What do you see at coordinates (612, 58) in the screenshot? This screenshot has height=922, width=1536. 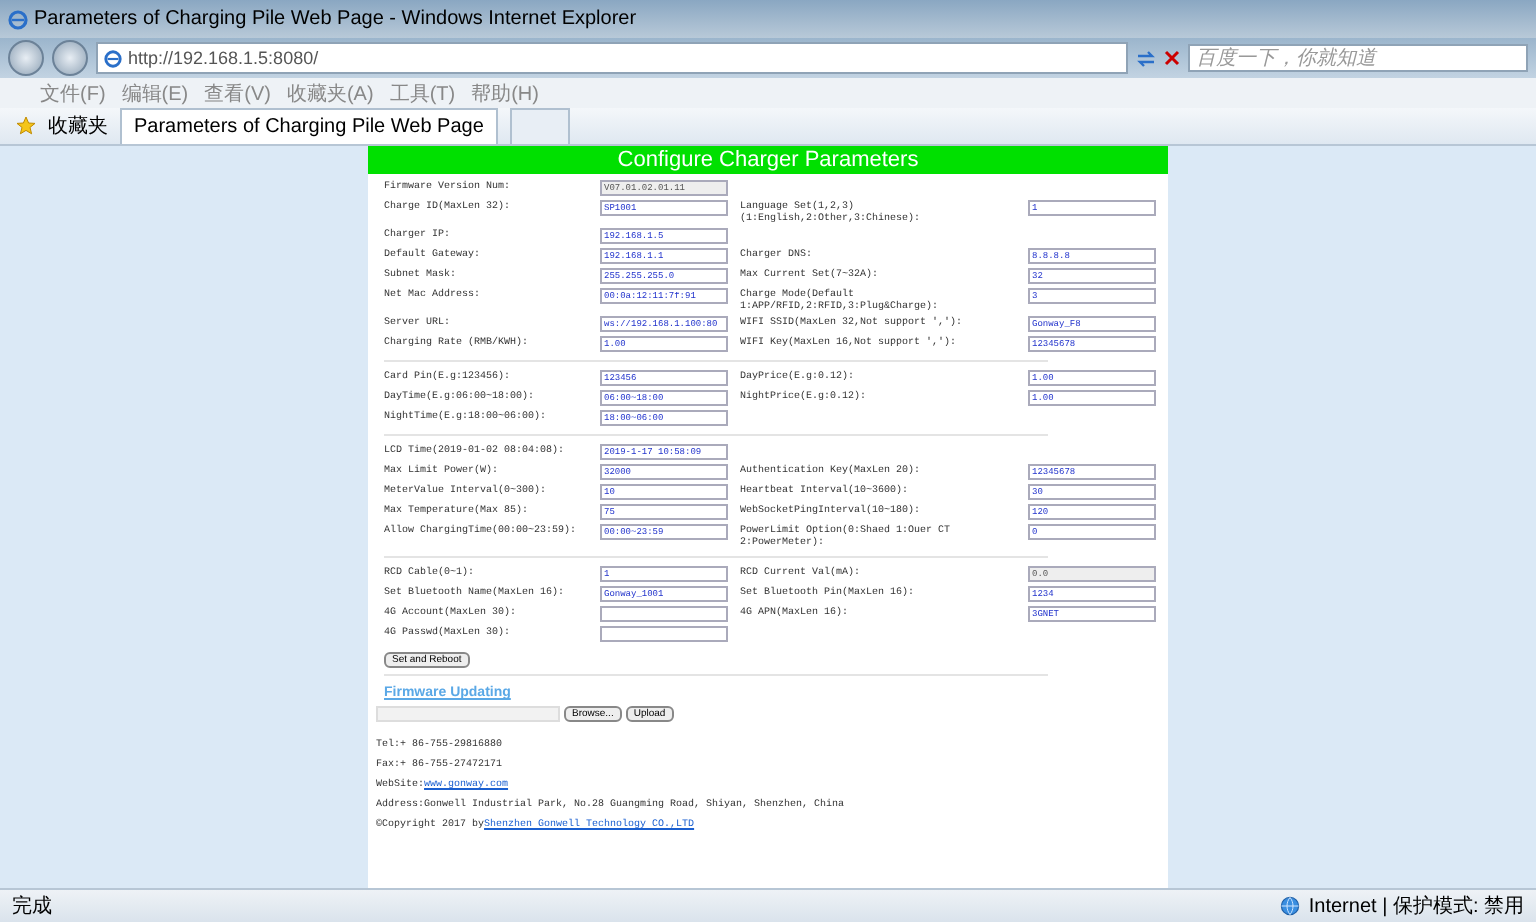 I see `address-field: http://192.168.1.5:8080/` at bounding box center [612, 58].